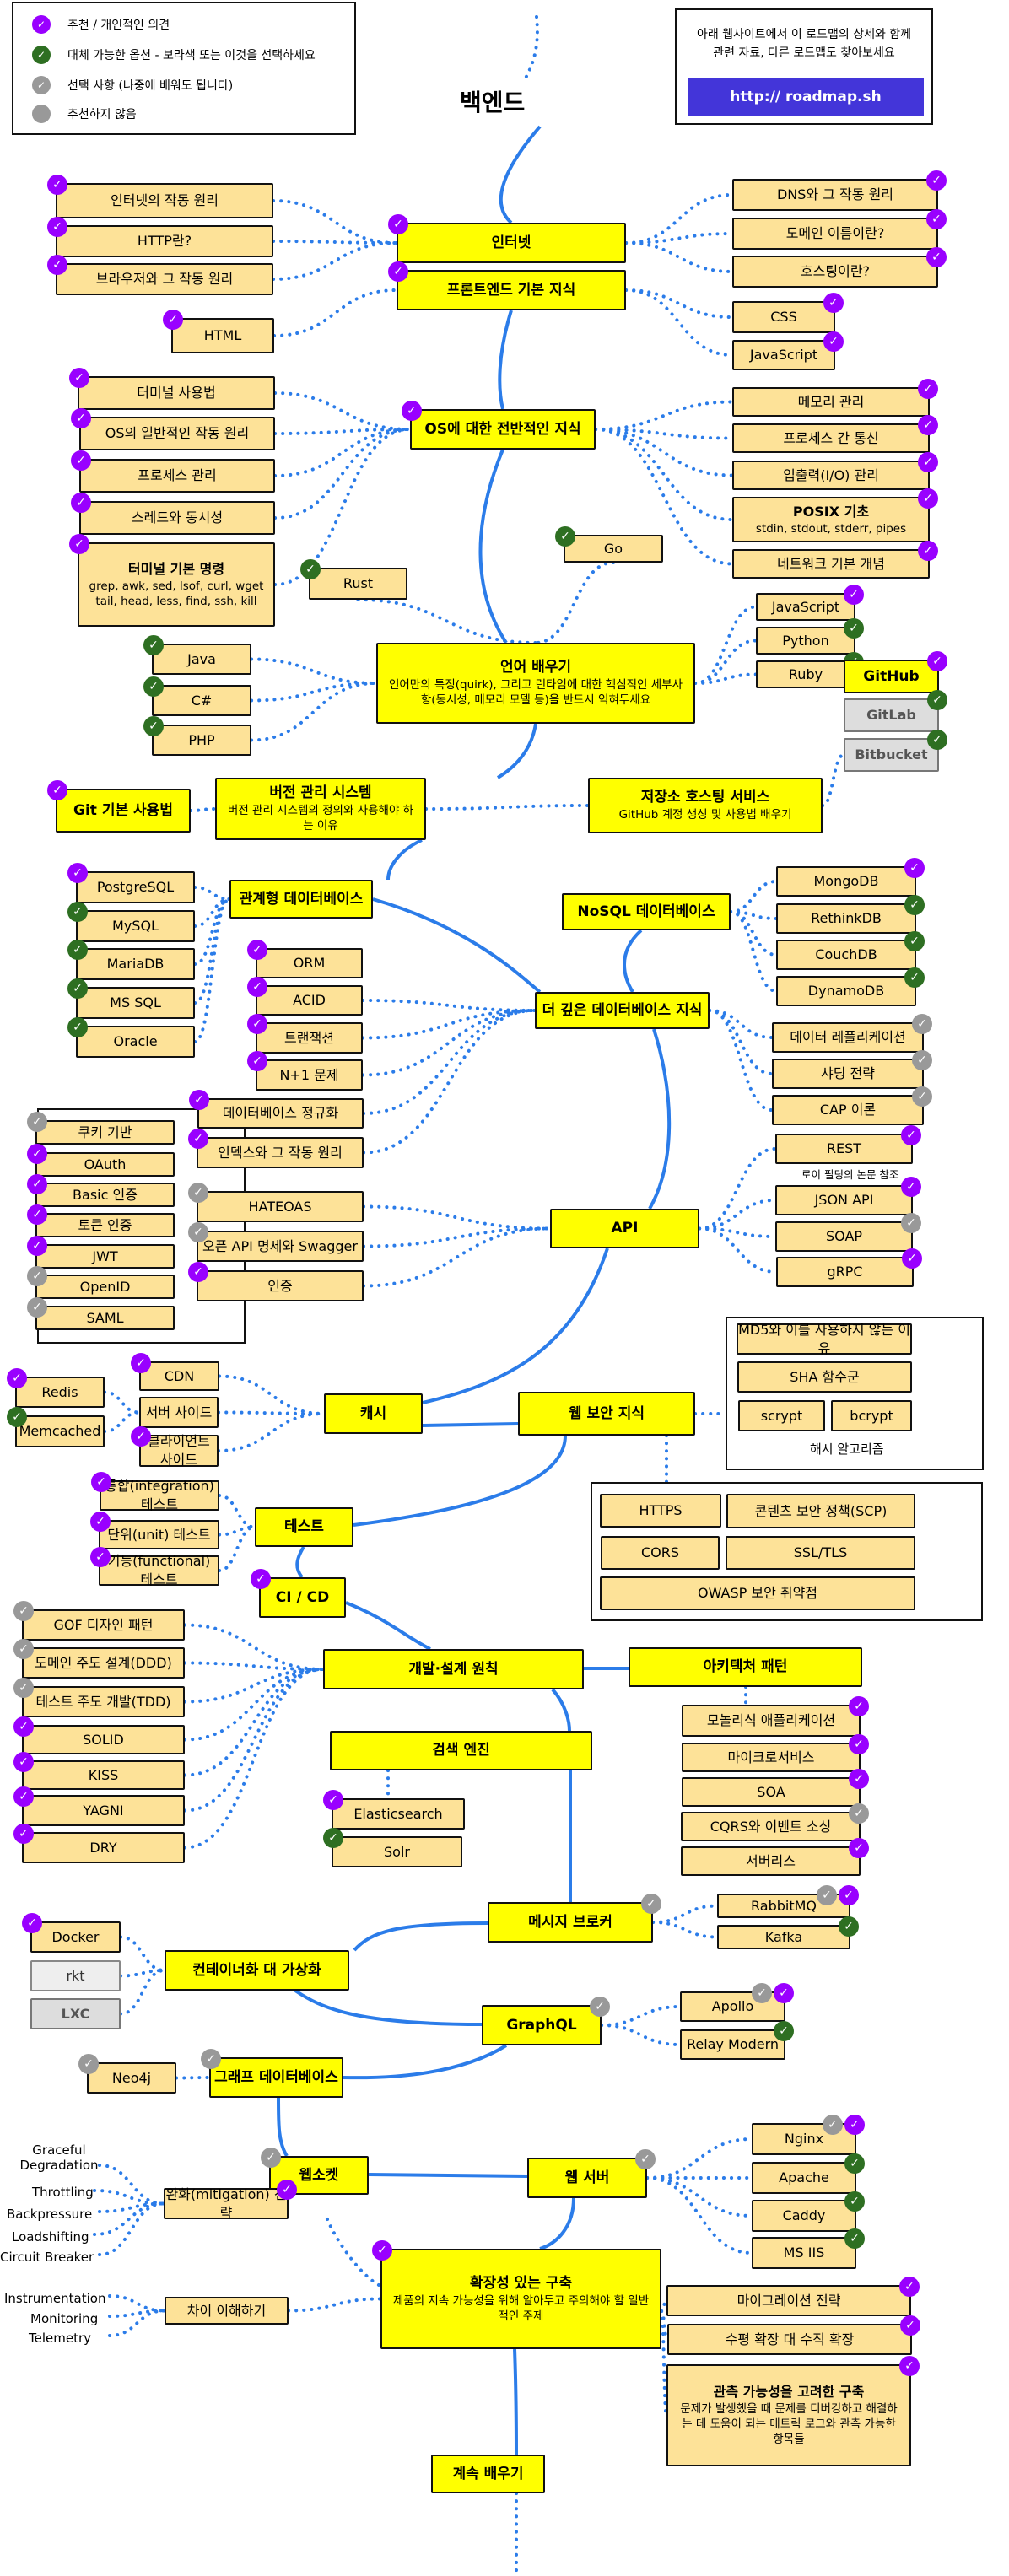  Describe the element at coordinates (56, 1427) in the screenshot. I see `node-memcached: Memcached ✓` at that location.